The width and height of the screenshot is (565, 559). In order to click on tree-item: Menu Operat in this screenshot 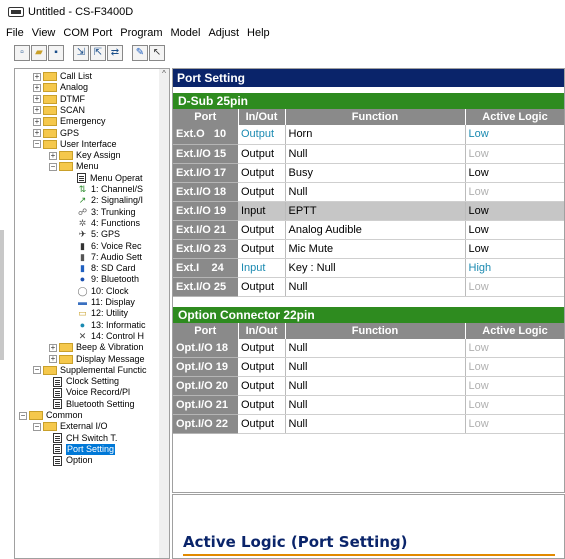, I will do `click(110, 178)`.